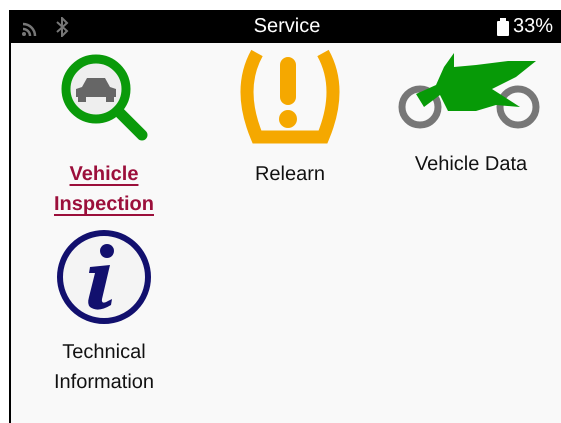 The height and width of the screenshot is (423, 561). What do you see at coordinates (502, 27) in the screenshot?
I see `battery-icon` at bounding box center [502, 27].